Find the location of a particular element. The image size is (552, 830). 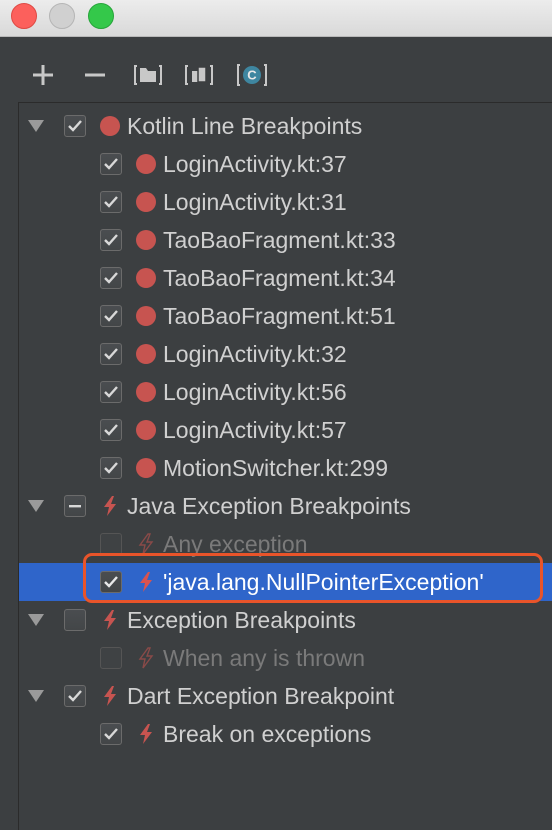

close-window-button is located at coordinates (24, 16).